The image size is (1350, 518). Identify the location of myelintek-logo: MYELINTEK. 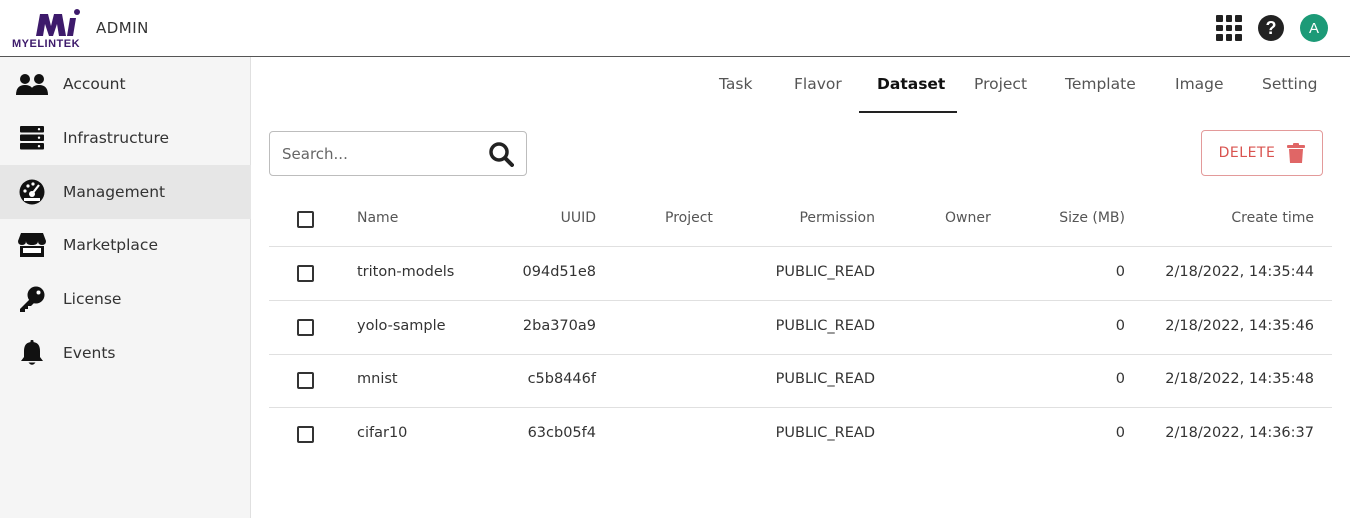
(57, 31).